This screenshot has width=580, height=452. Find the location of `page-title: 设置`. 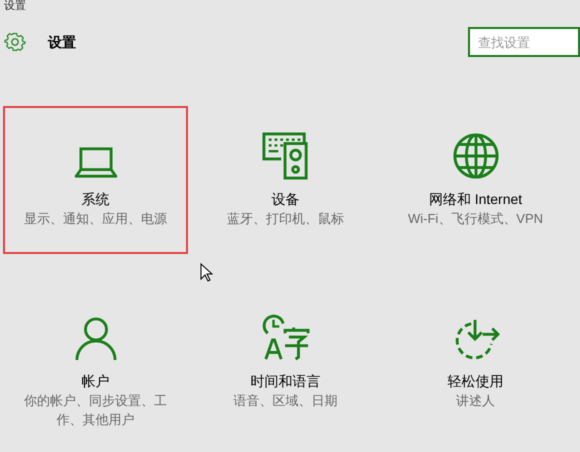

page-title: 设置 is located at coordinates (62, 42).